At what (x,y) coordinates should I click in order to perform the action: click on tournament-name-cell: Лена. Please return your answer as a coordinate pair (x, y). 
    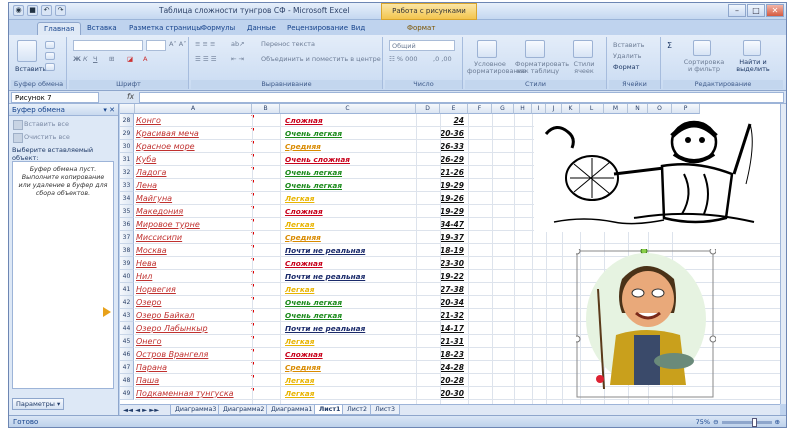
    Looking at the image, I should click on (146, 185).